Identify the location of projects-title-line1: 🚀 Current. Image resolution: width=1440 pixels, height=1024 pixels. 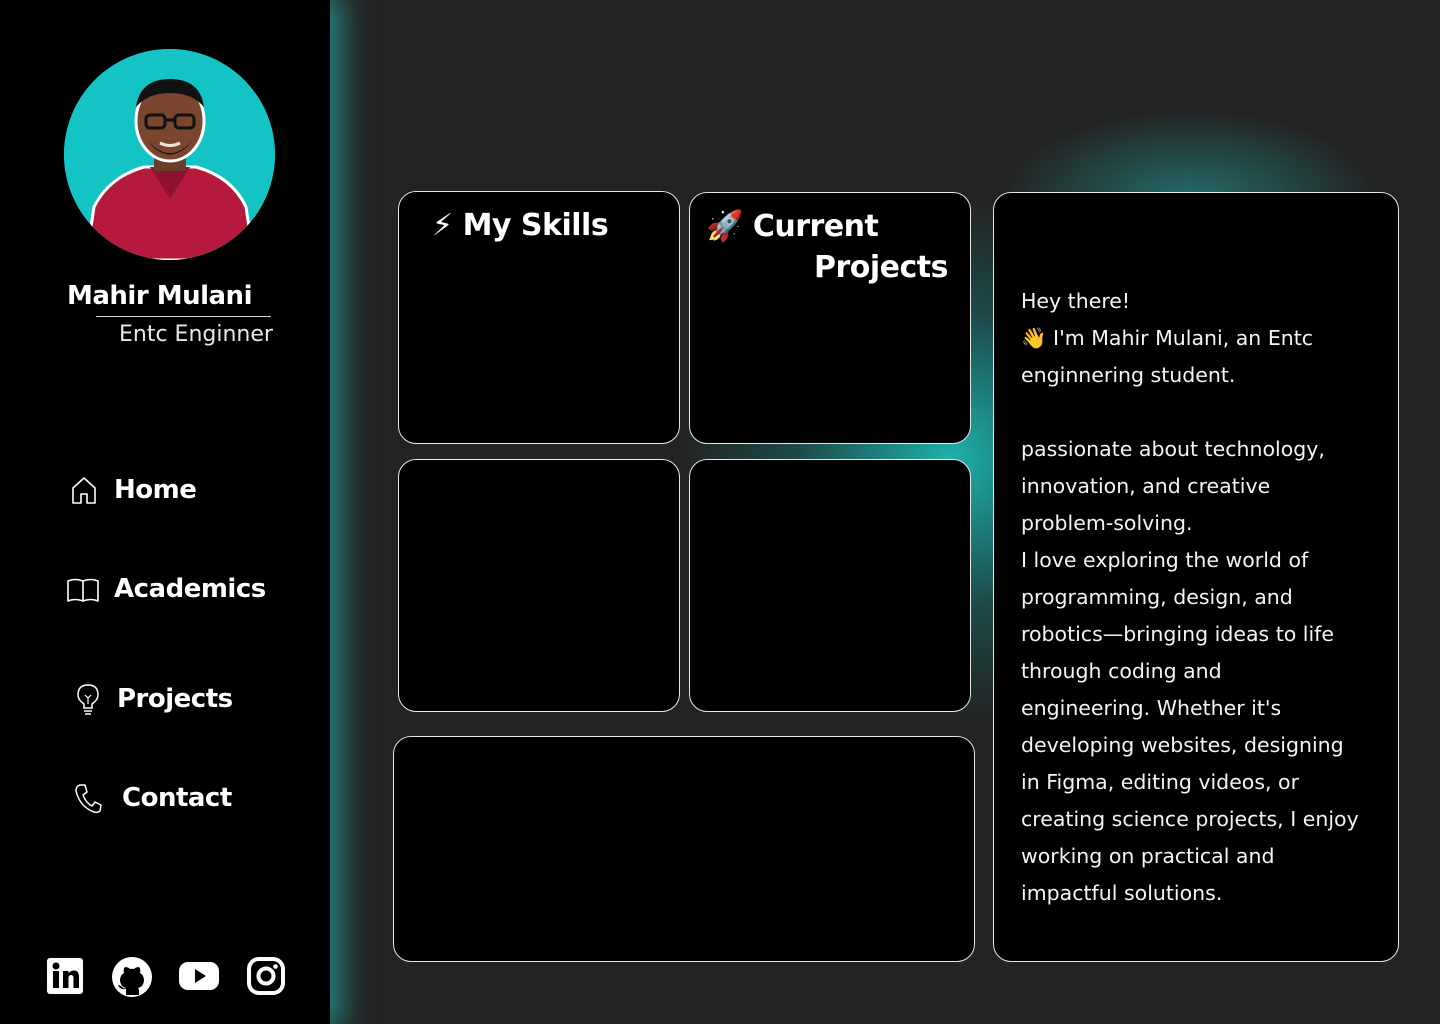
(792, 226).